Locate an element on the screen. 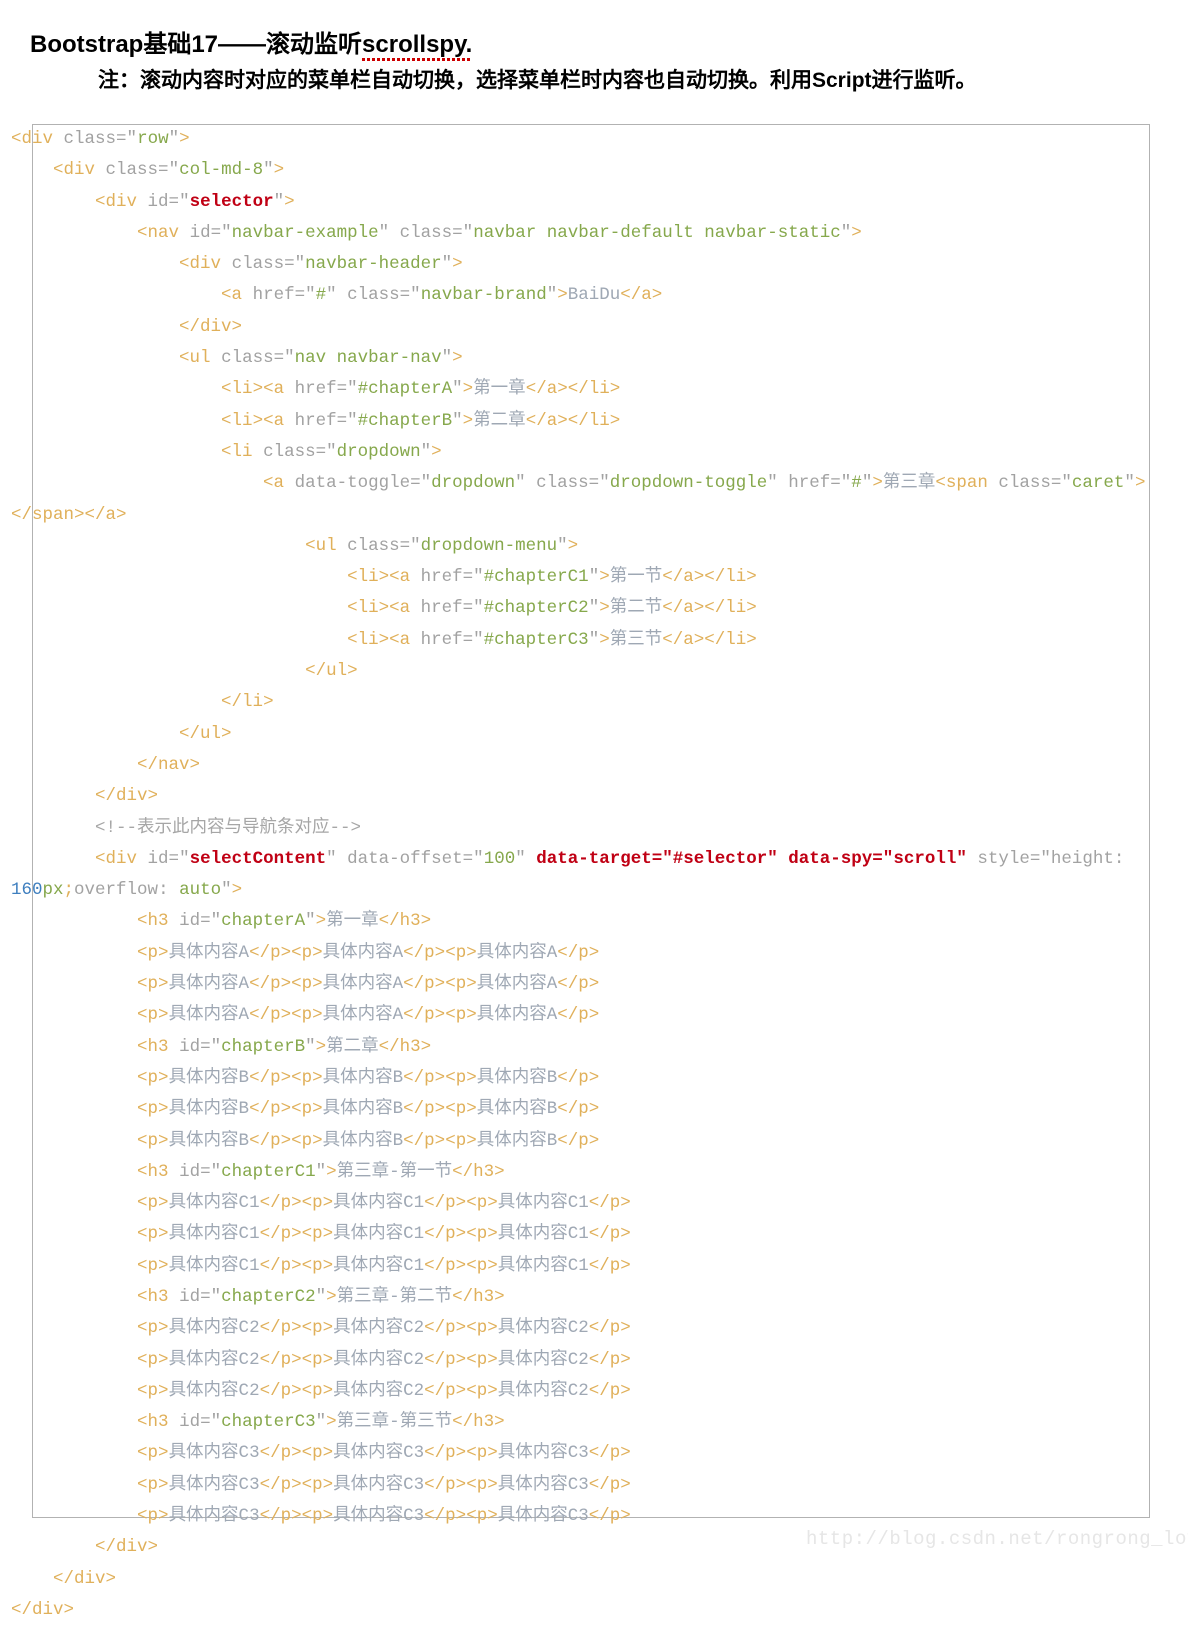 This screenshot has height=1626, width=1188. page-title-prefix: Bootstrap基础17——滚动监听 is located at coordinates (196, 45).